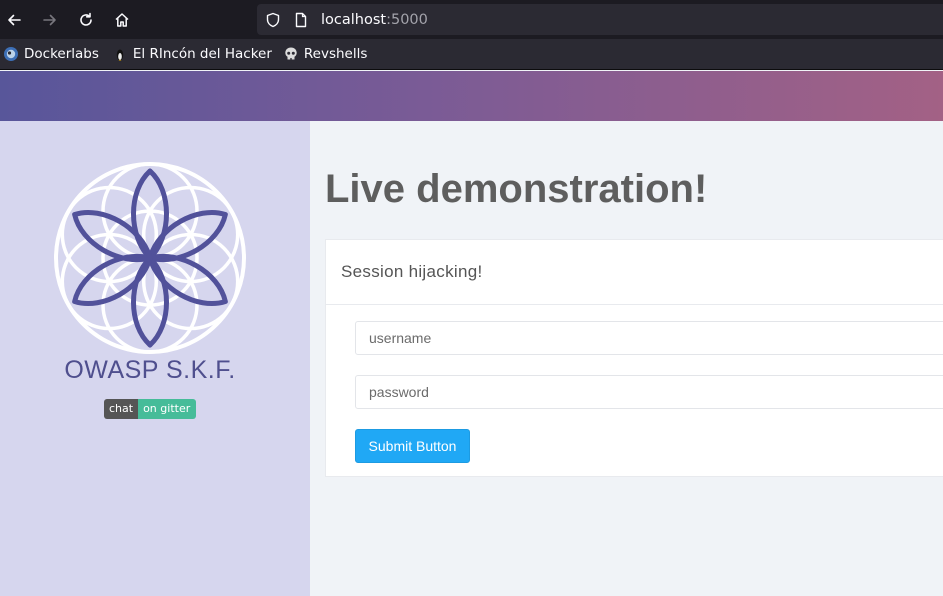 The width and height of the screenshot is (943, 596). I want to click on bookmark-label: El RIncón del Hacker, so click(202, 54).